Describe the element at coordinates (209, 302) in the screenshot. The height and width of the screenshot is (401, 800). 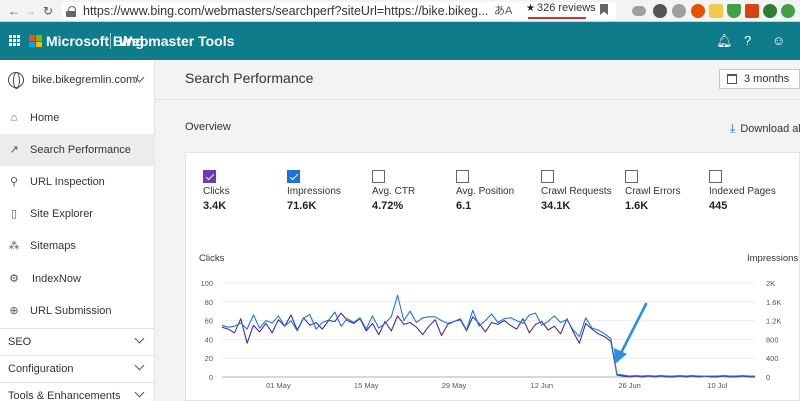
I see `y-tick-label: 80` at that location.